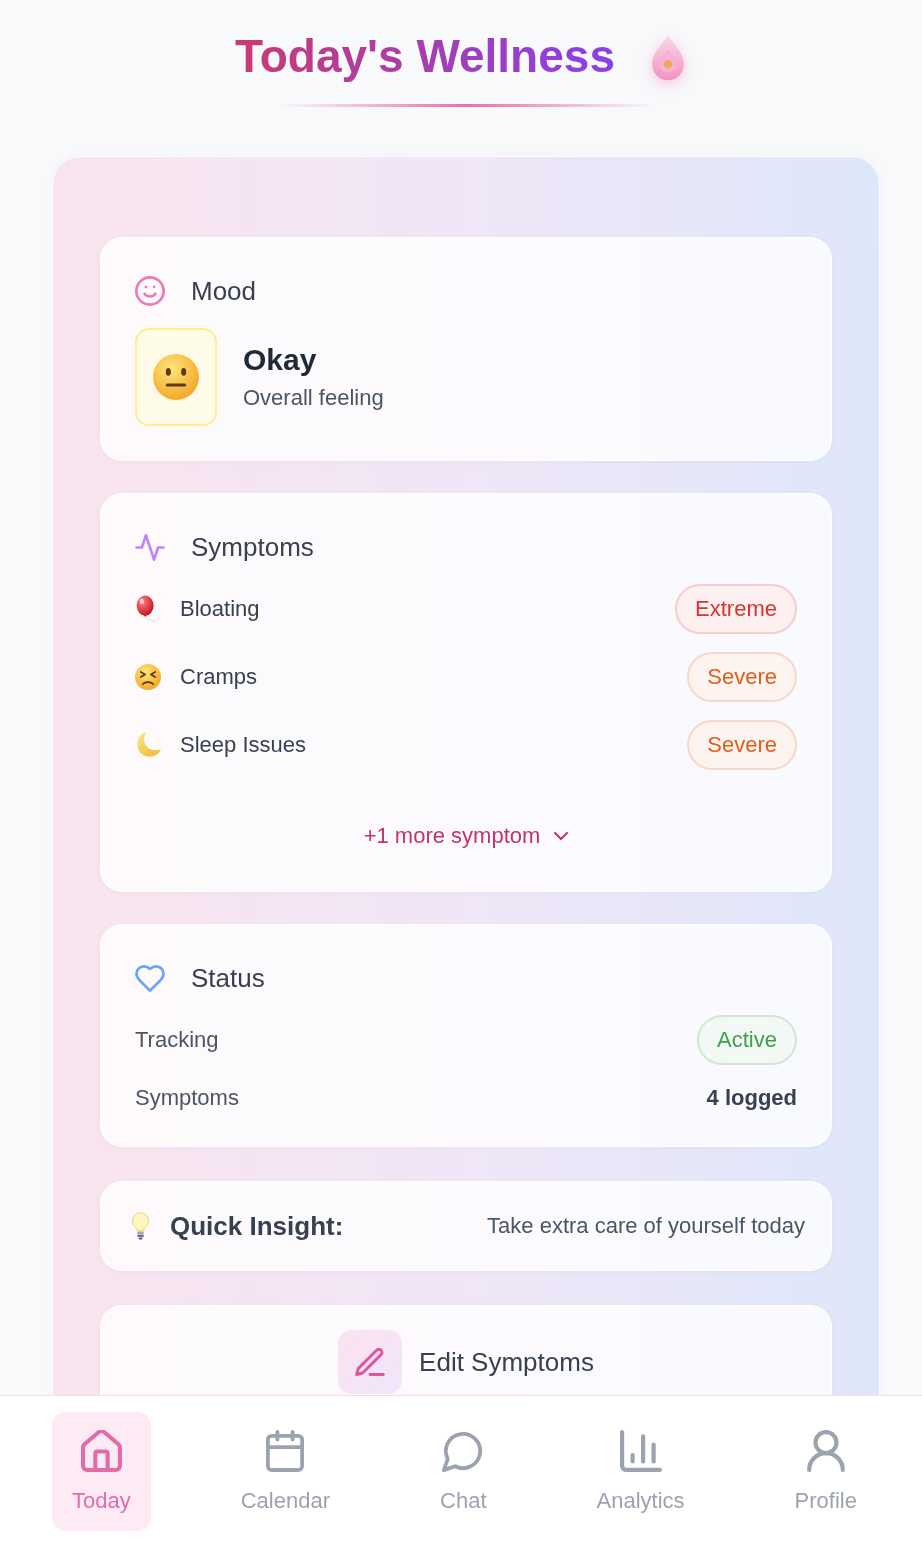 The width and height of the screenshot is (922, 1546). Describe the element at coordinates (228, 978) in the screenshot. I see `status-heading: Status` at that location.